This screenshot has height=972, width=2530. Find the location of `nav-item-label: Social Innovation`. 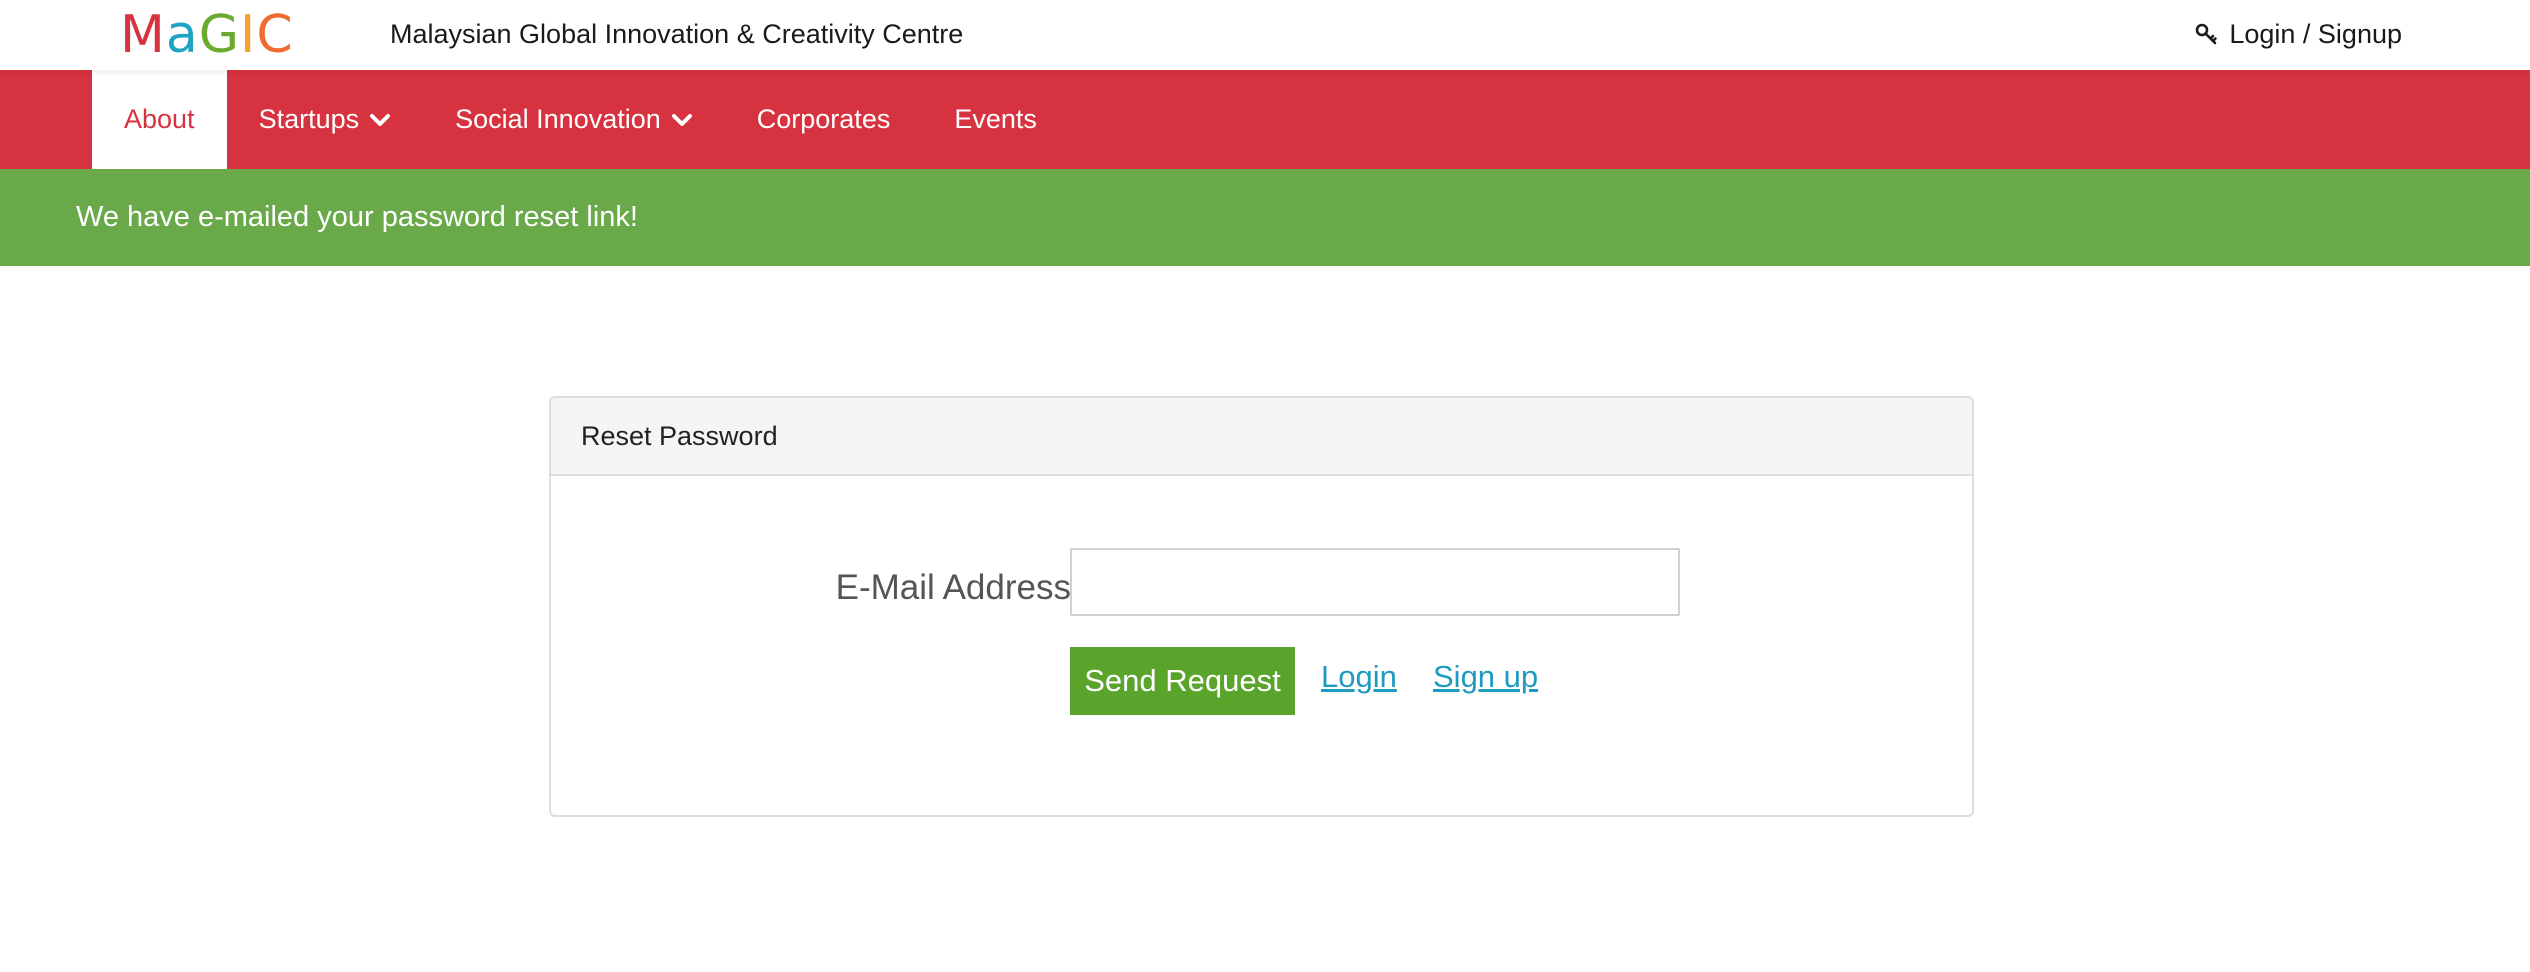

nav-item-label: Social Innovation is located at coordinates (558, 119).